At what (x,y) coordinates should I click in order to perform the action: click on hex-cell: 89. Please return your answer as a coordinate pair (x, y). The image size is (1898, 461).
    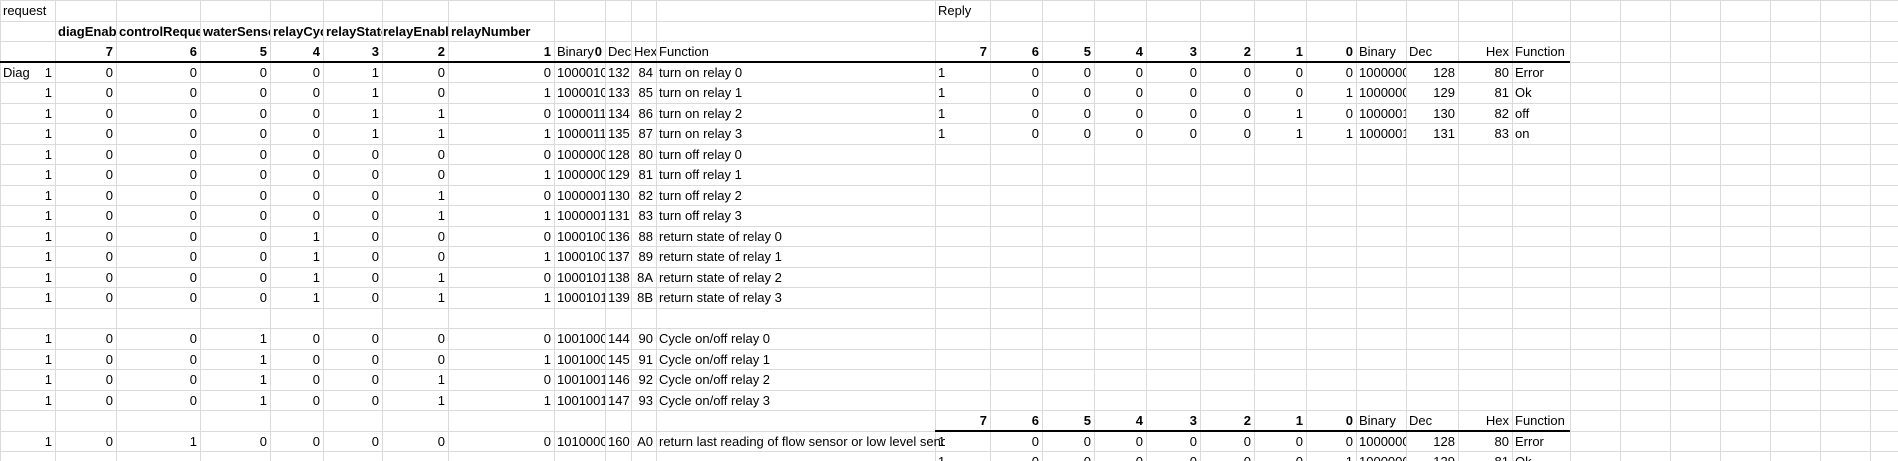
    Looking at the image, I should click on (643, 257).